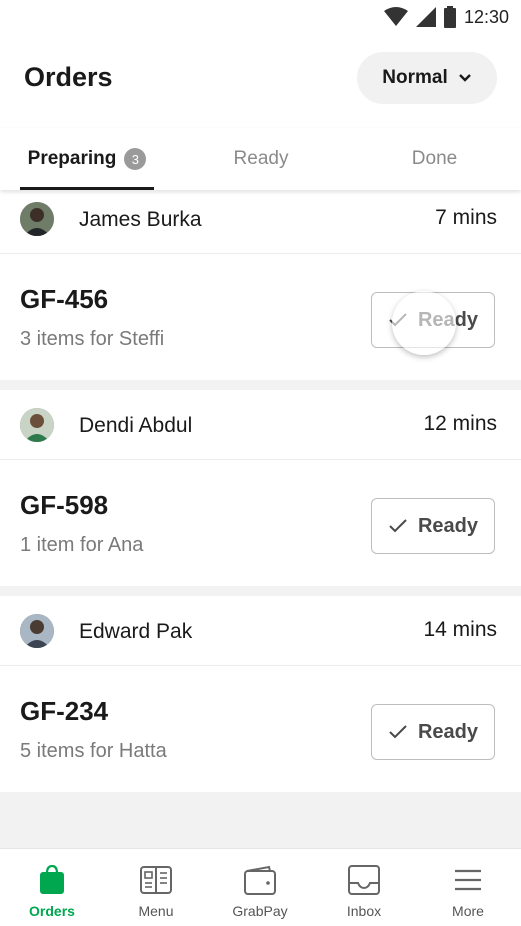 This screenshot has width=521, height=926. What do you see at coordinates (136, 631) in the screenshot?
I see `customer-name: Edward Pak` at bounding box center [136, 631].